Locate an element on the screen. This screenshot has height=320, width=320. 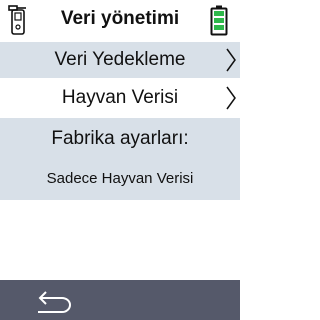
factory-settings-heading: Fabrika ayarları: is located at coordinates (120, 138).